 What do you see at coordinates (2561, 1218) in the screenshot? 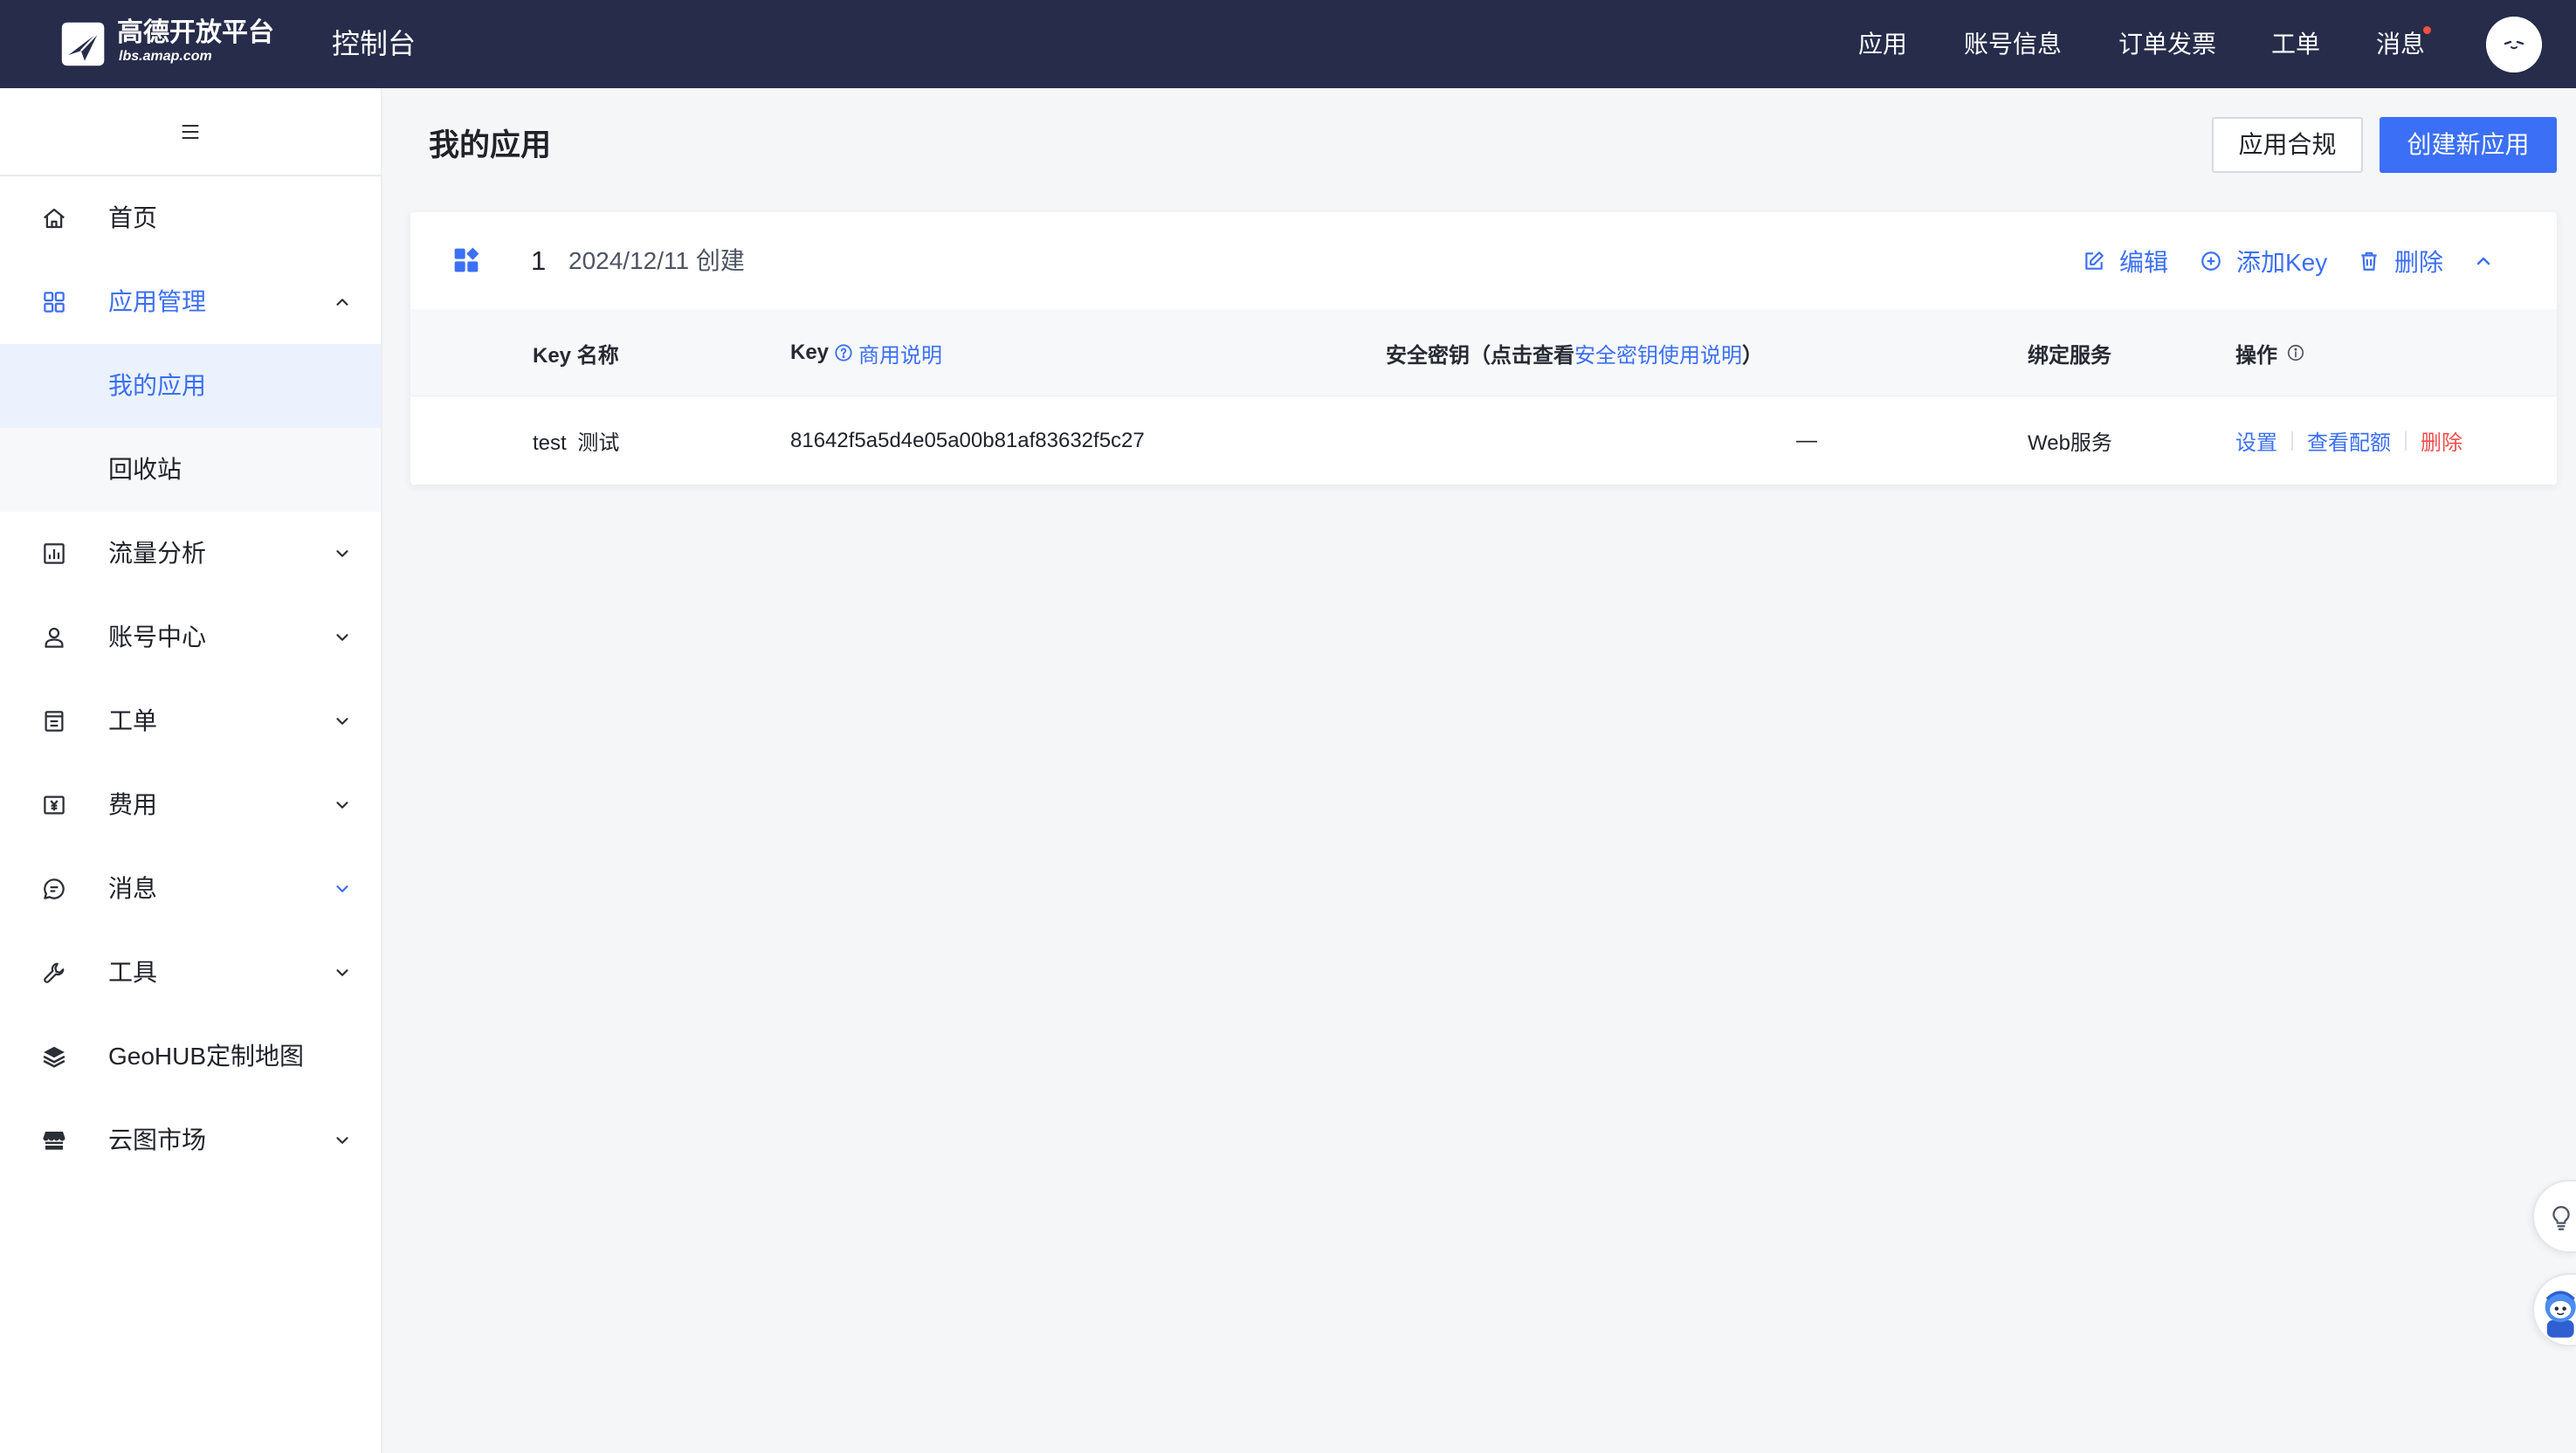
I see `lightbulb-icon` at bounding box center [2561, 1218].